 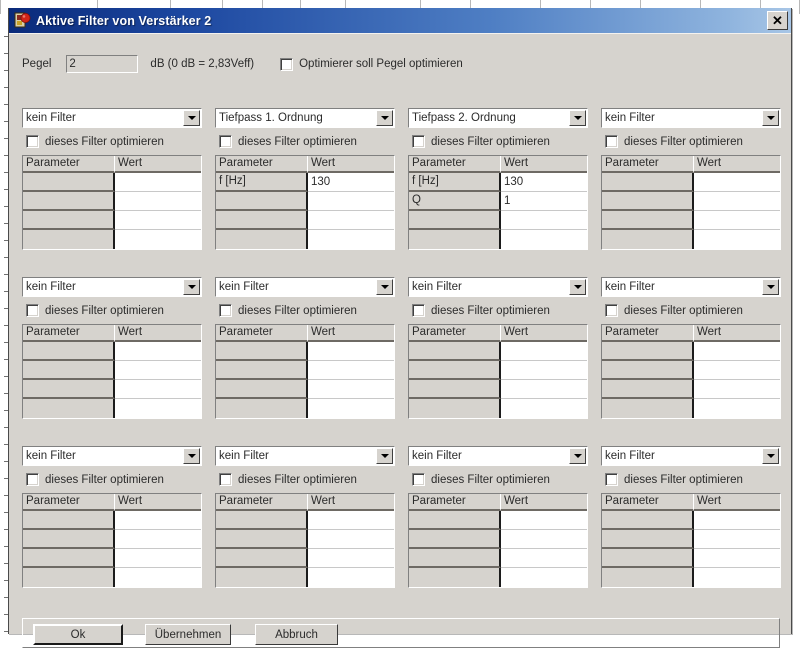 I want to click on filter-type-select-4: kein Filter, so click(x=691, y=118).